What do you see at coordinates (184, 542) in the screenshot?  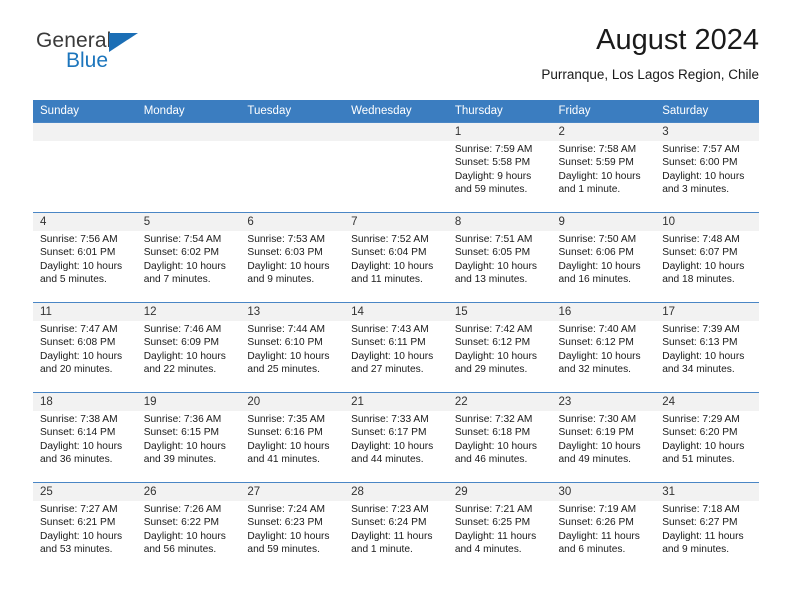 I see `daylight-duration: Daylight: 10 hours and 56 minutes.` at bounding box center [184, 542].